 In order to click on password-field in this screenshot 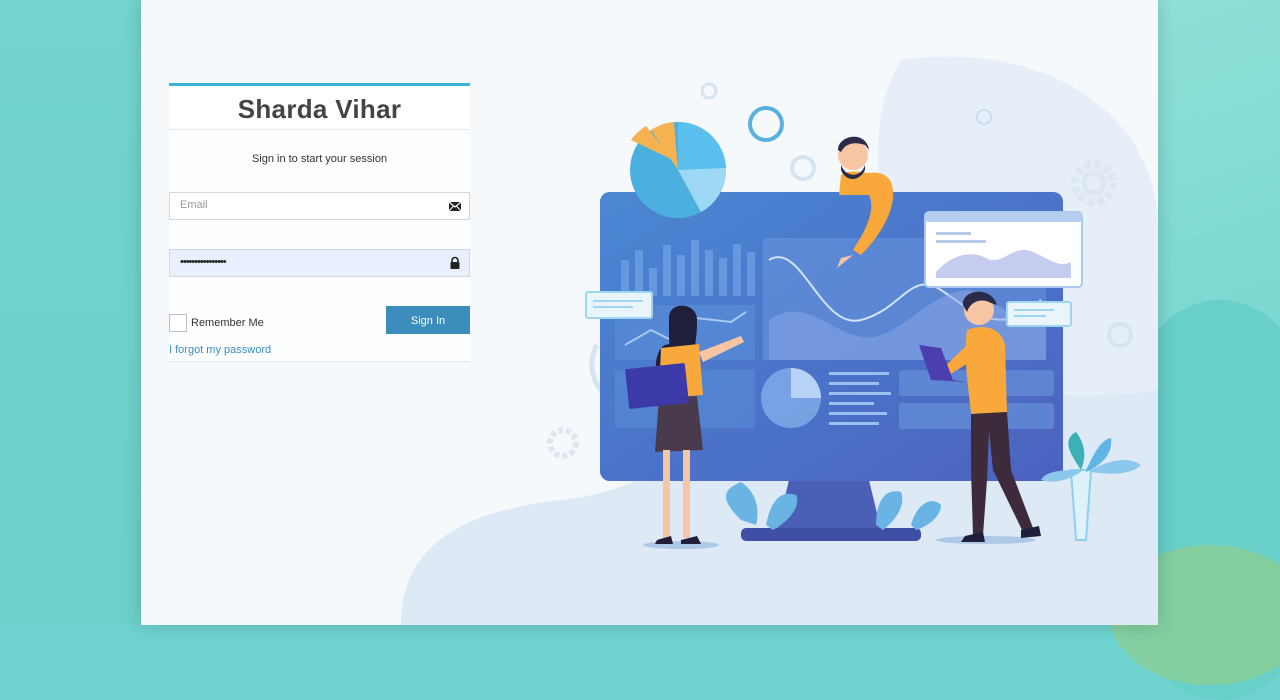, I will do `click(319, 263)`.